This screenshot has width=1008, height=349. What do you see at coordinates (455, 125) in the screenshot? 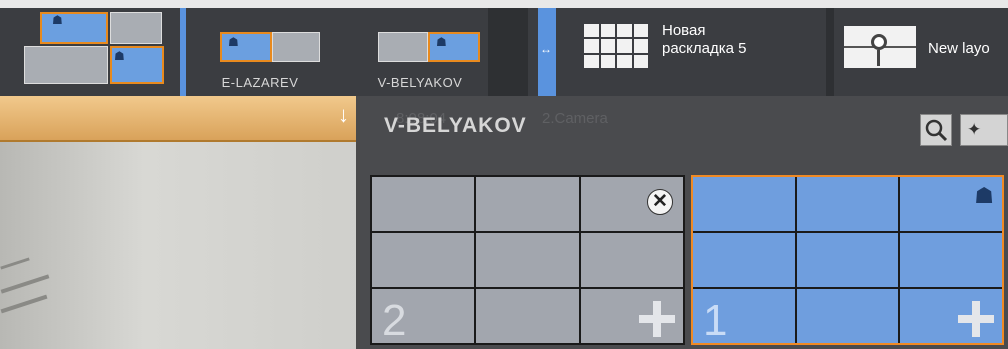
I see `popup-title: V-BELYAKOV` at bounding box center [455, 125].